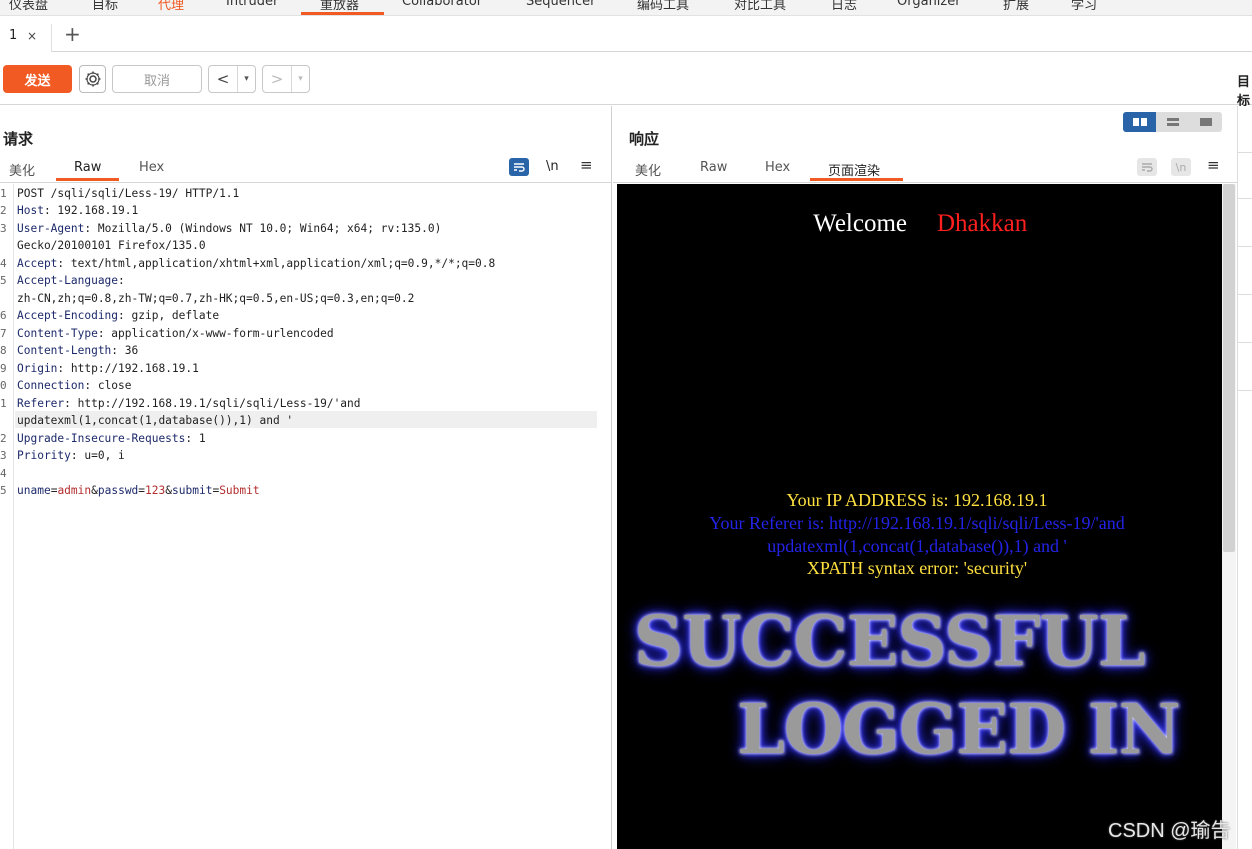 The image size is (1252, 849). I want to click on cancel-button: 取消, so click(157, 79).